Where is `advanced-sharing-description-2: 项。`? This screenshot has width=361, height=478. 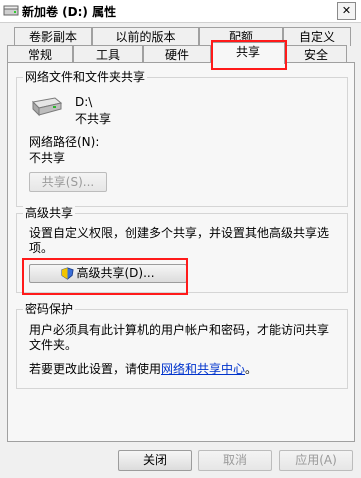
advanced-sharing-description-2: 项。 is located at coordinates (41, 248).